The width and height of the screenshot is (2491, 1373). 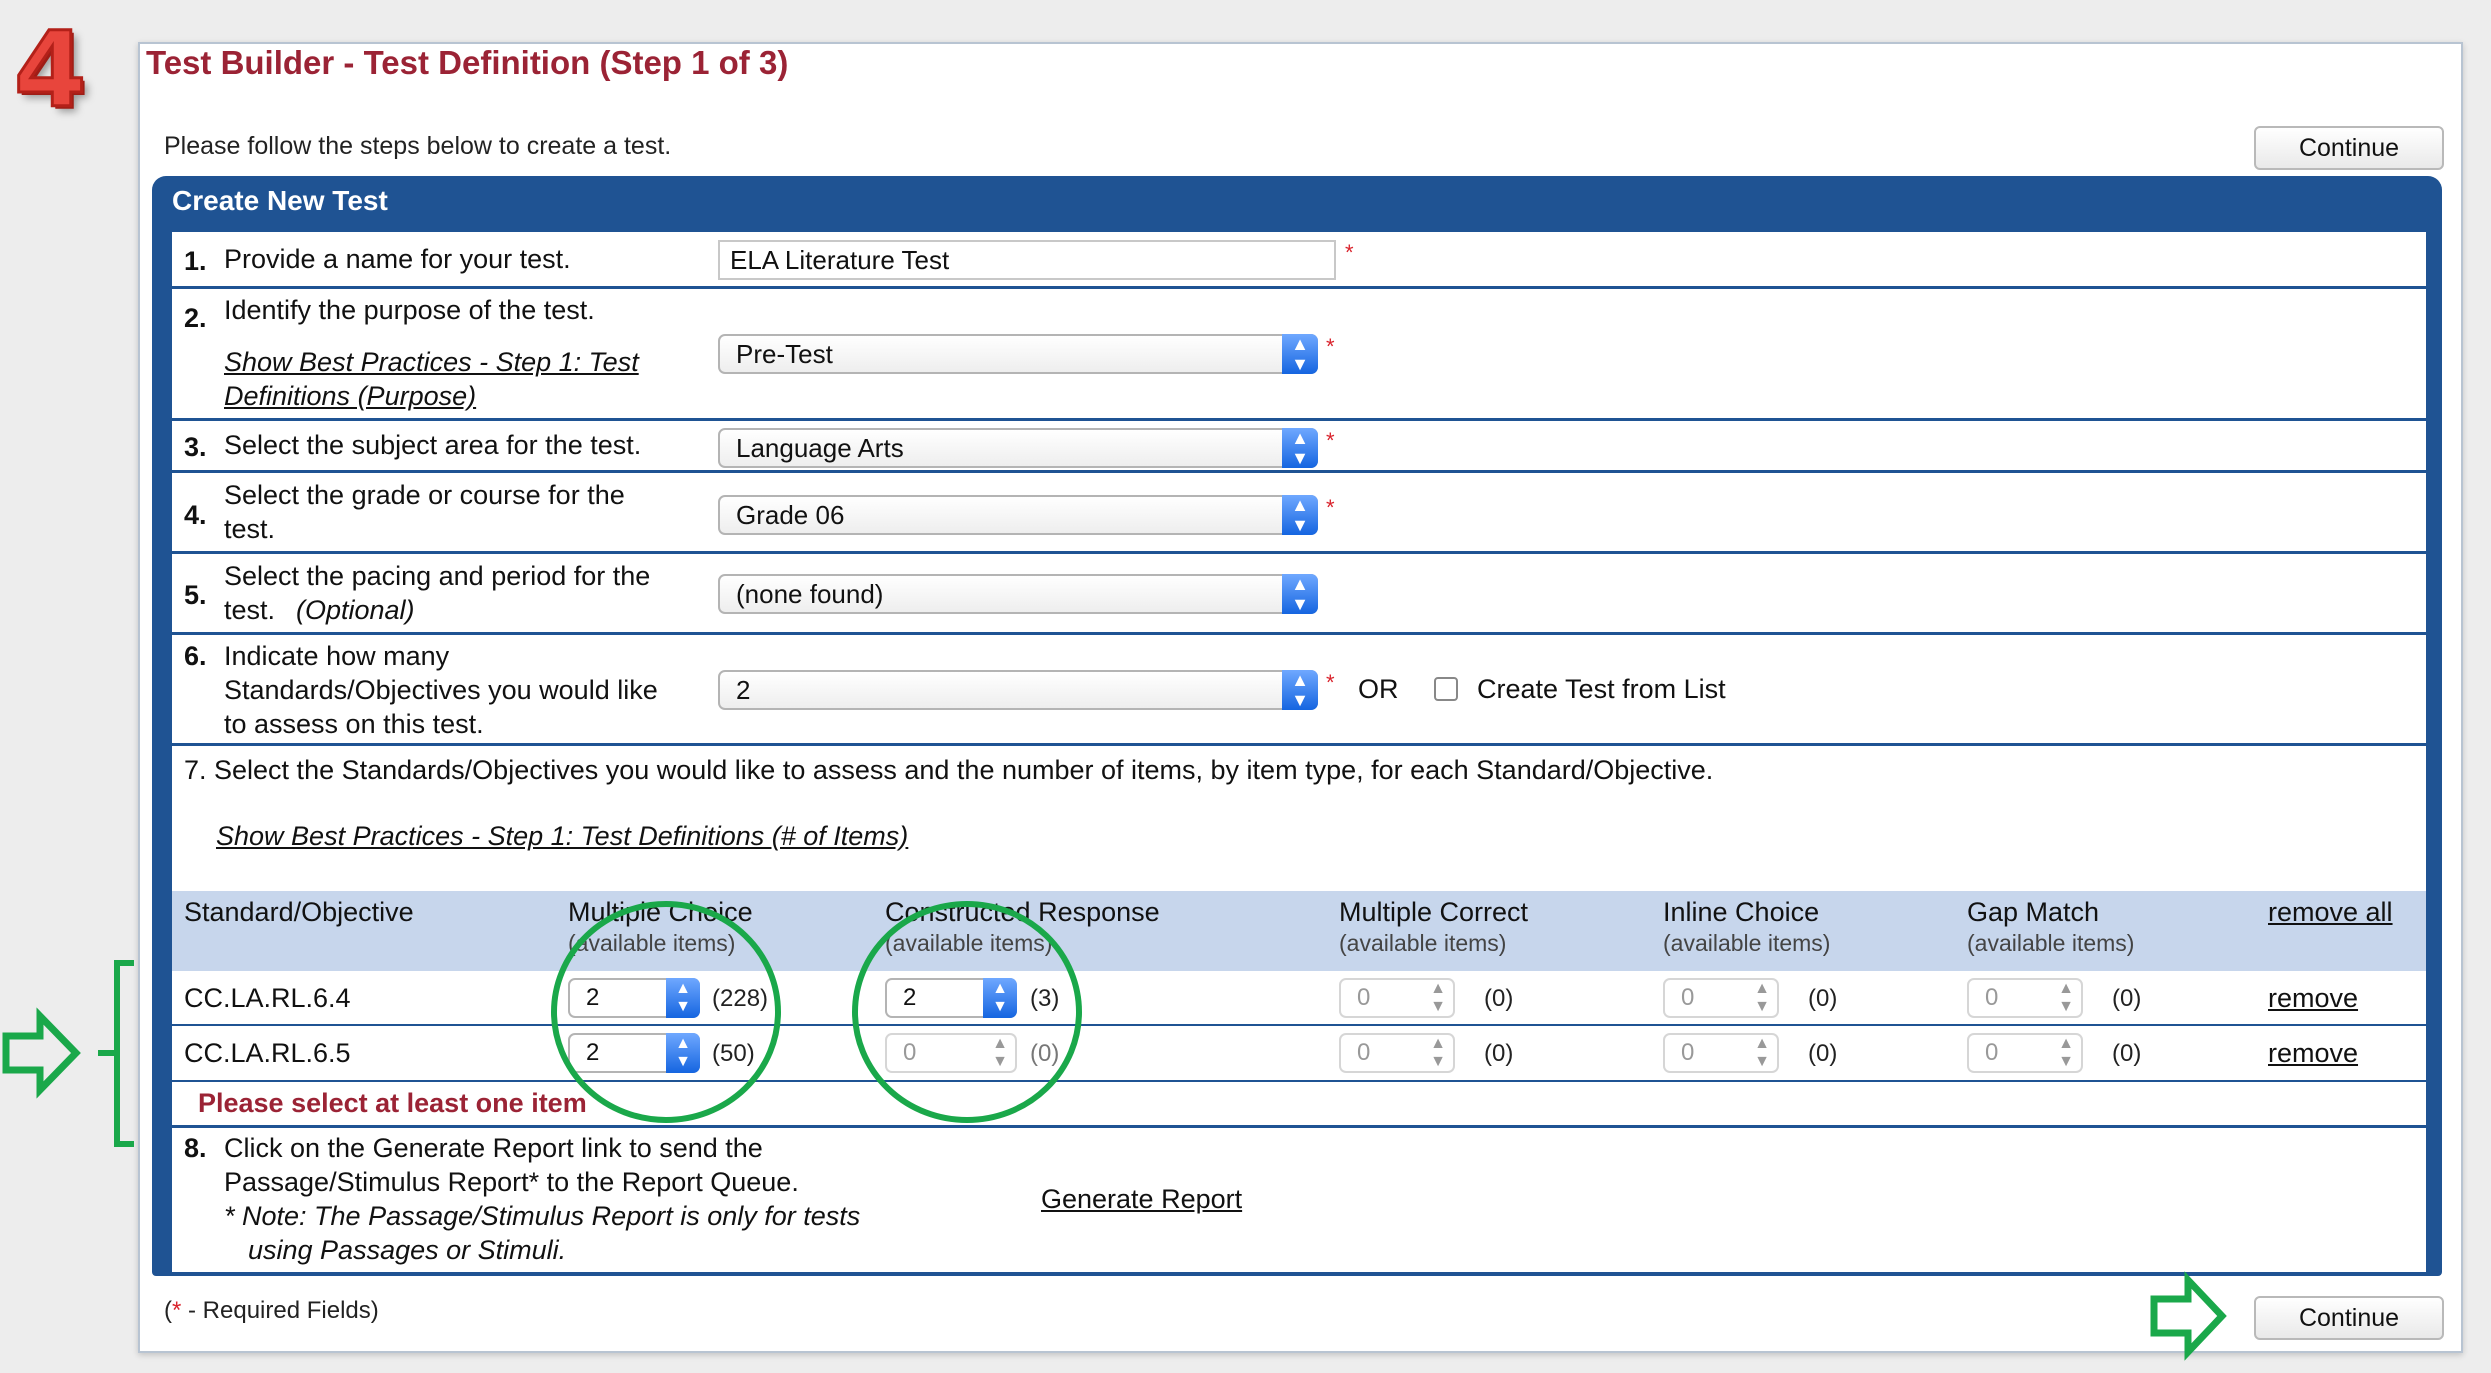 What do you see at coordinates (124, 1053) in the screenshot?
I see `rows-bracket` at bounding box center [124, 1053].